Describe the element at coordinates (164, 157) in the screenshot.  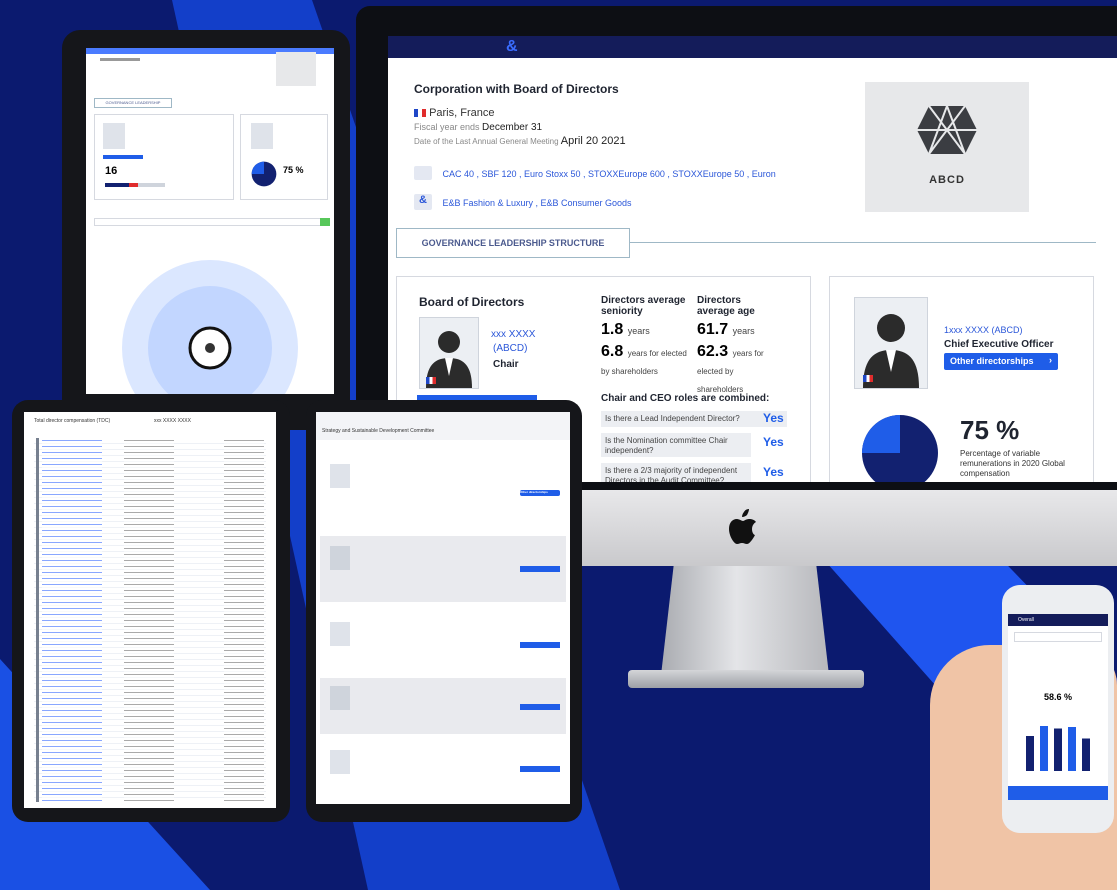
I see `tablet-left-board-card: 16` at that location.